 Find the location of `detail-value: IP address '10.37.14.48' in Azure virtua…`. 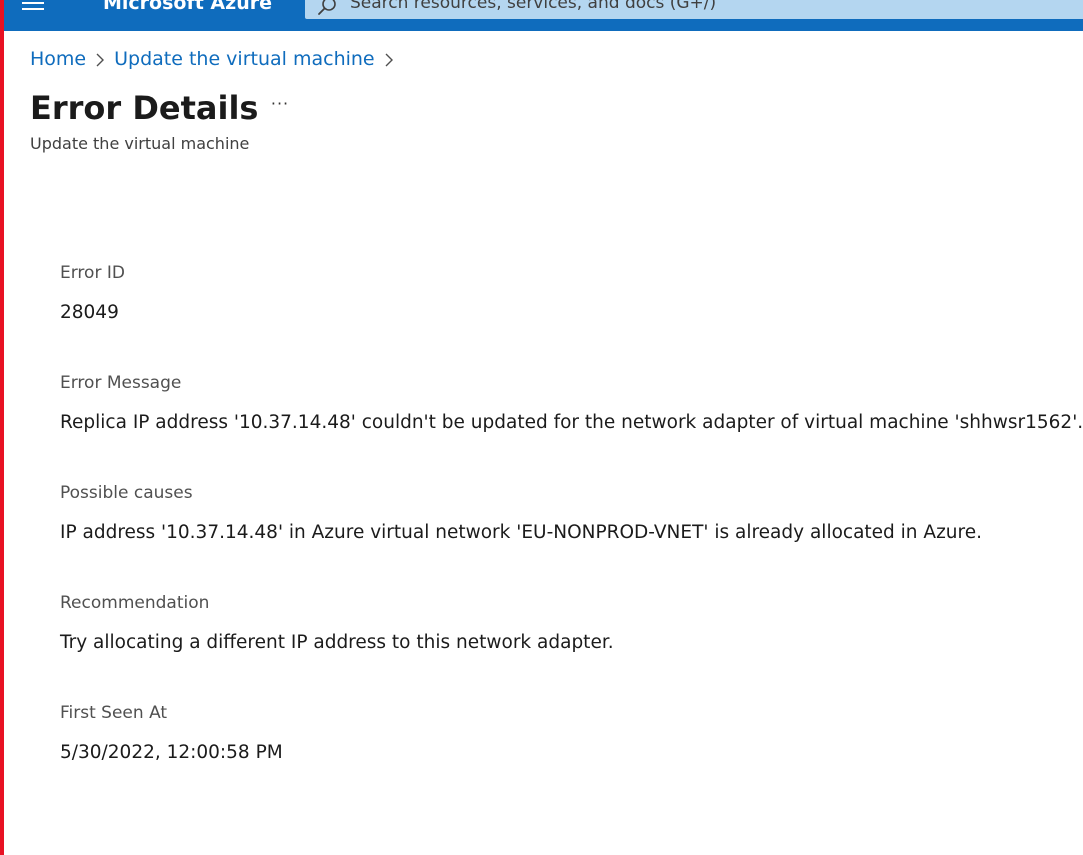

detail-value: IP address '10.37.14.48' in Azure virtua… is located at coordinates (521, 532).